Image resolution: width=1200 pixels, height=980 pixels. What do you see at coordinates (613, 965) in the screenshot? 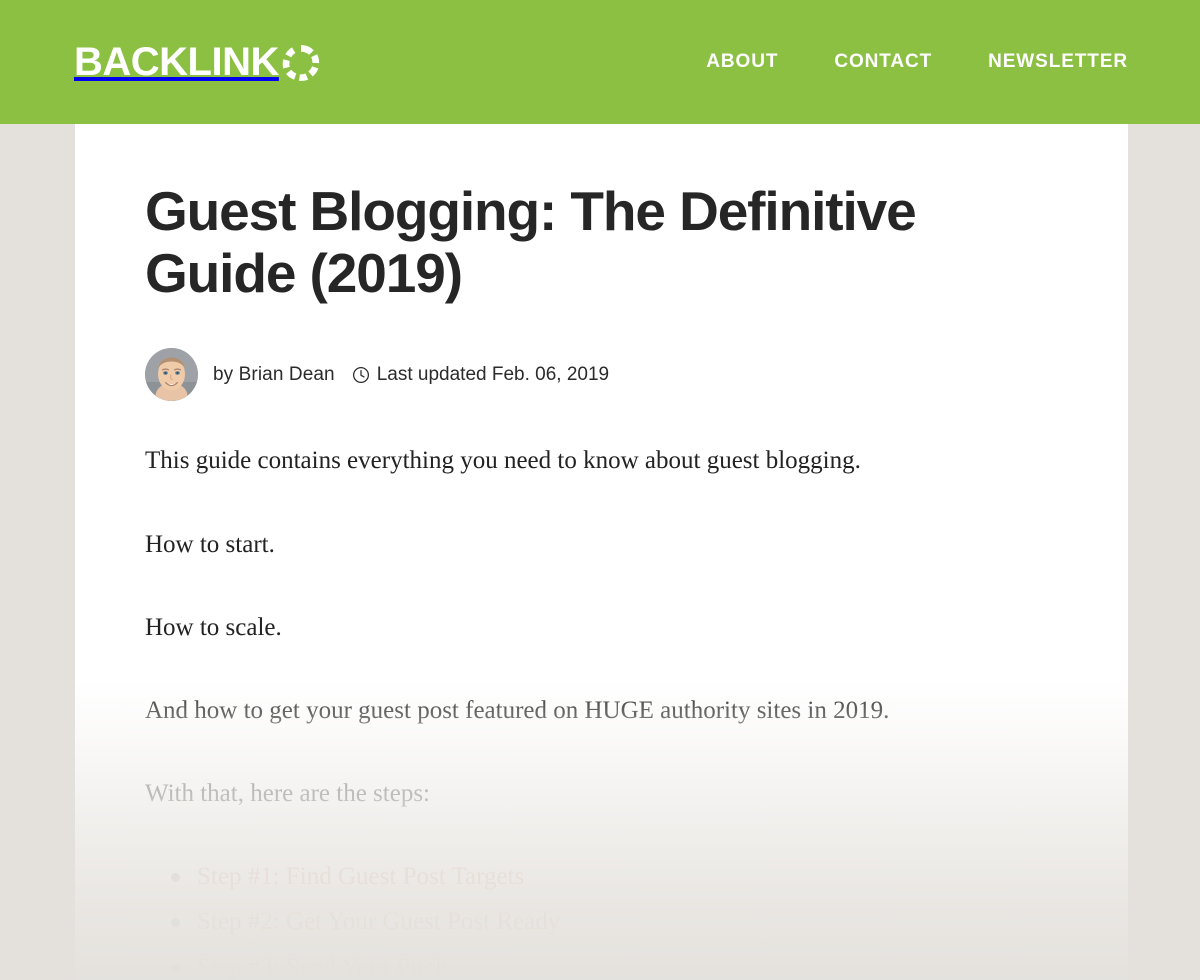
I see `list-item: Step #3: Send Your Pitch` at bounding box center [613, 965].